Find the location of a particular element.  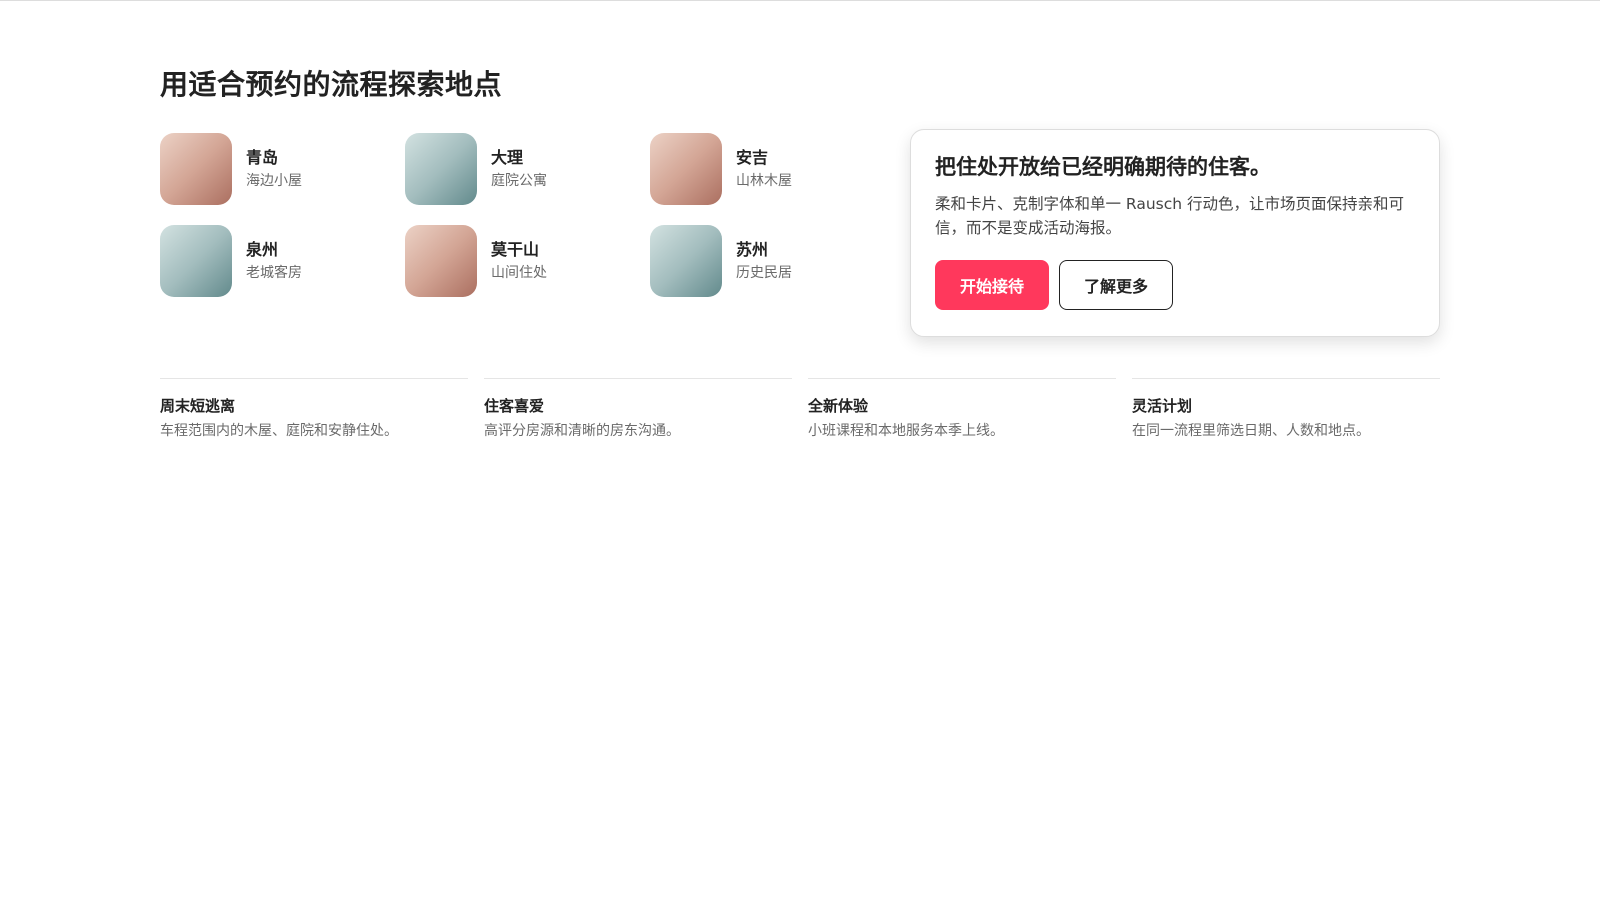

host-card-title: 把住处开放给已经明确期待的住客。 is located at coordinates (1103, 167).